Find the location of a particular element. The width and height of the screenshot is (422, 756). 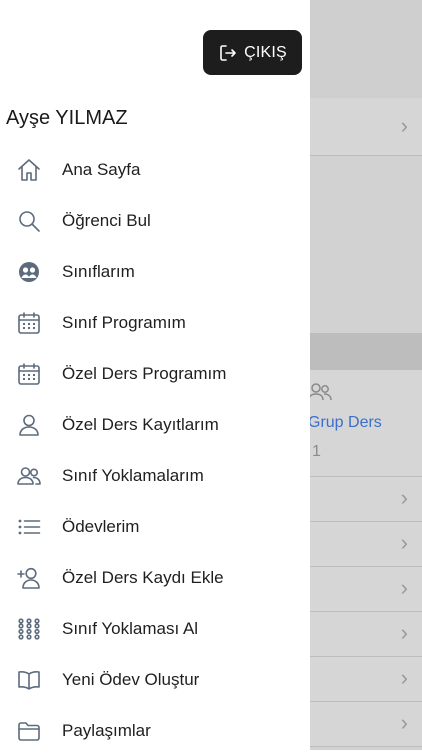

menu-item-find-student: Öğrenci Bul is located at coordinates (155, 221).